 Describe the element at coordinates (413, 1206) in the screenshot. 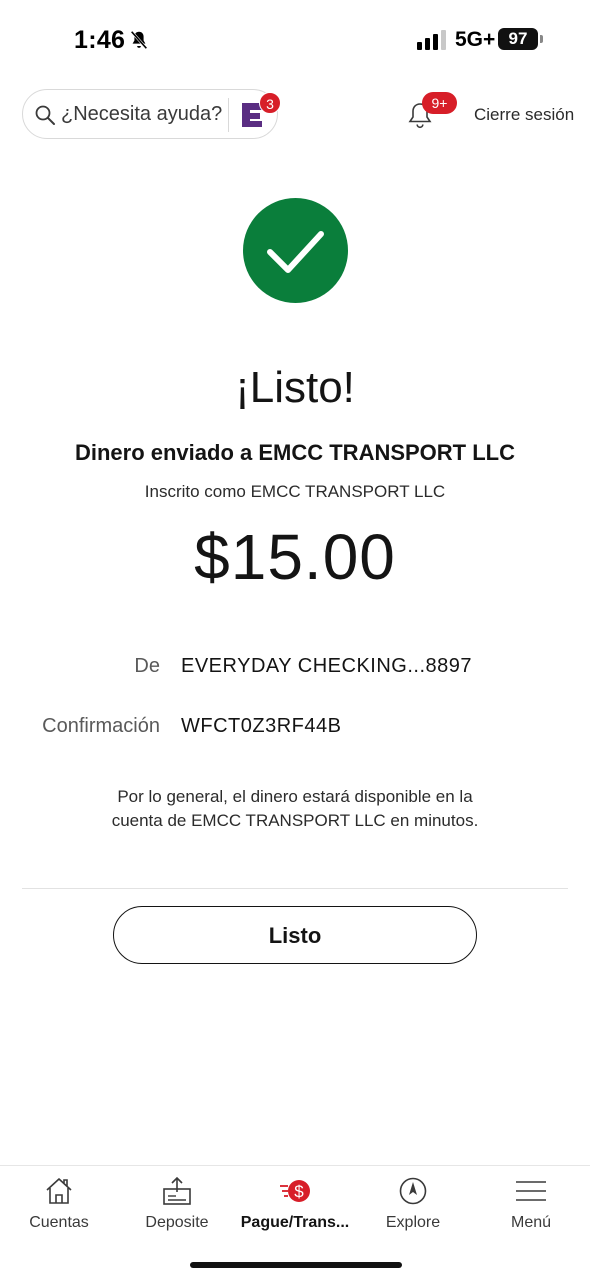

I see `nav-item-explore: Explore` at that location.